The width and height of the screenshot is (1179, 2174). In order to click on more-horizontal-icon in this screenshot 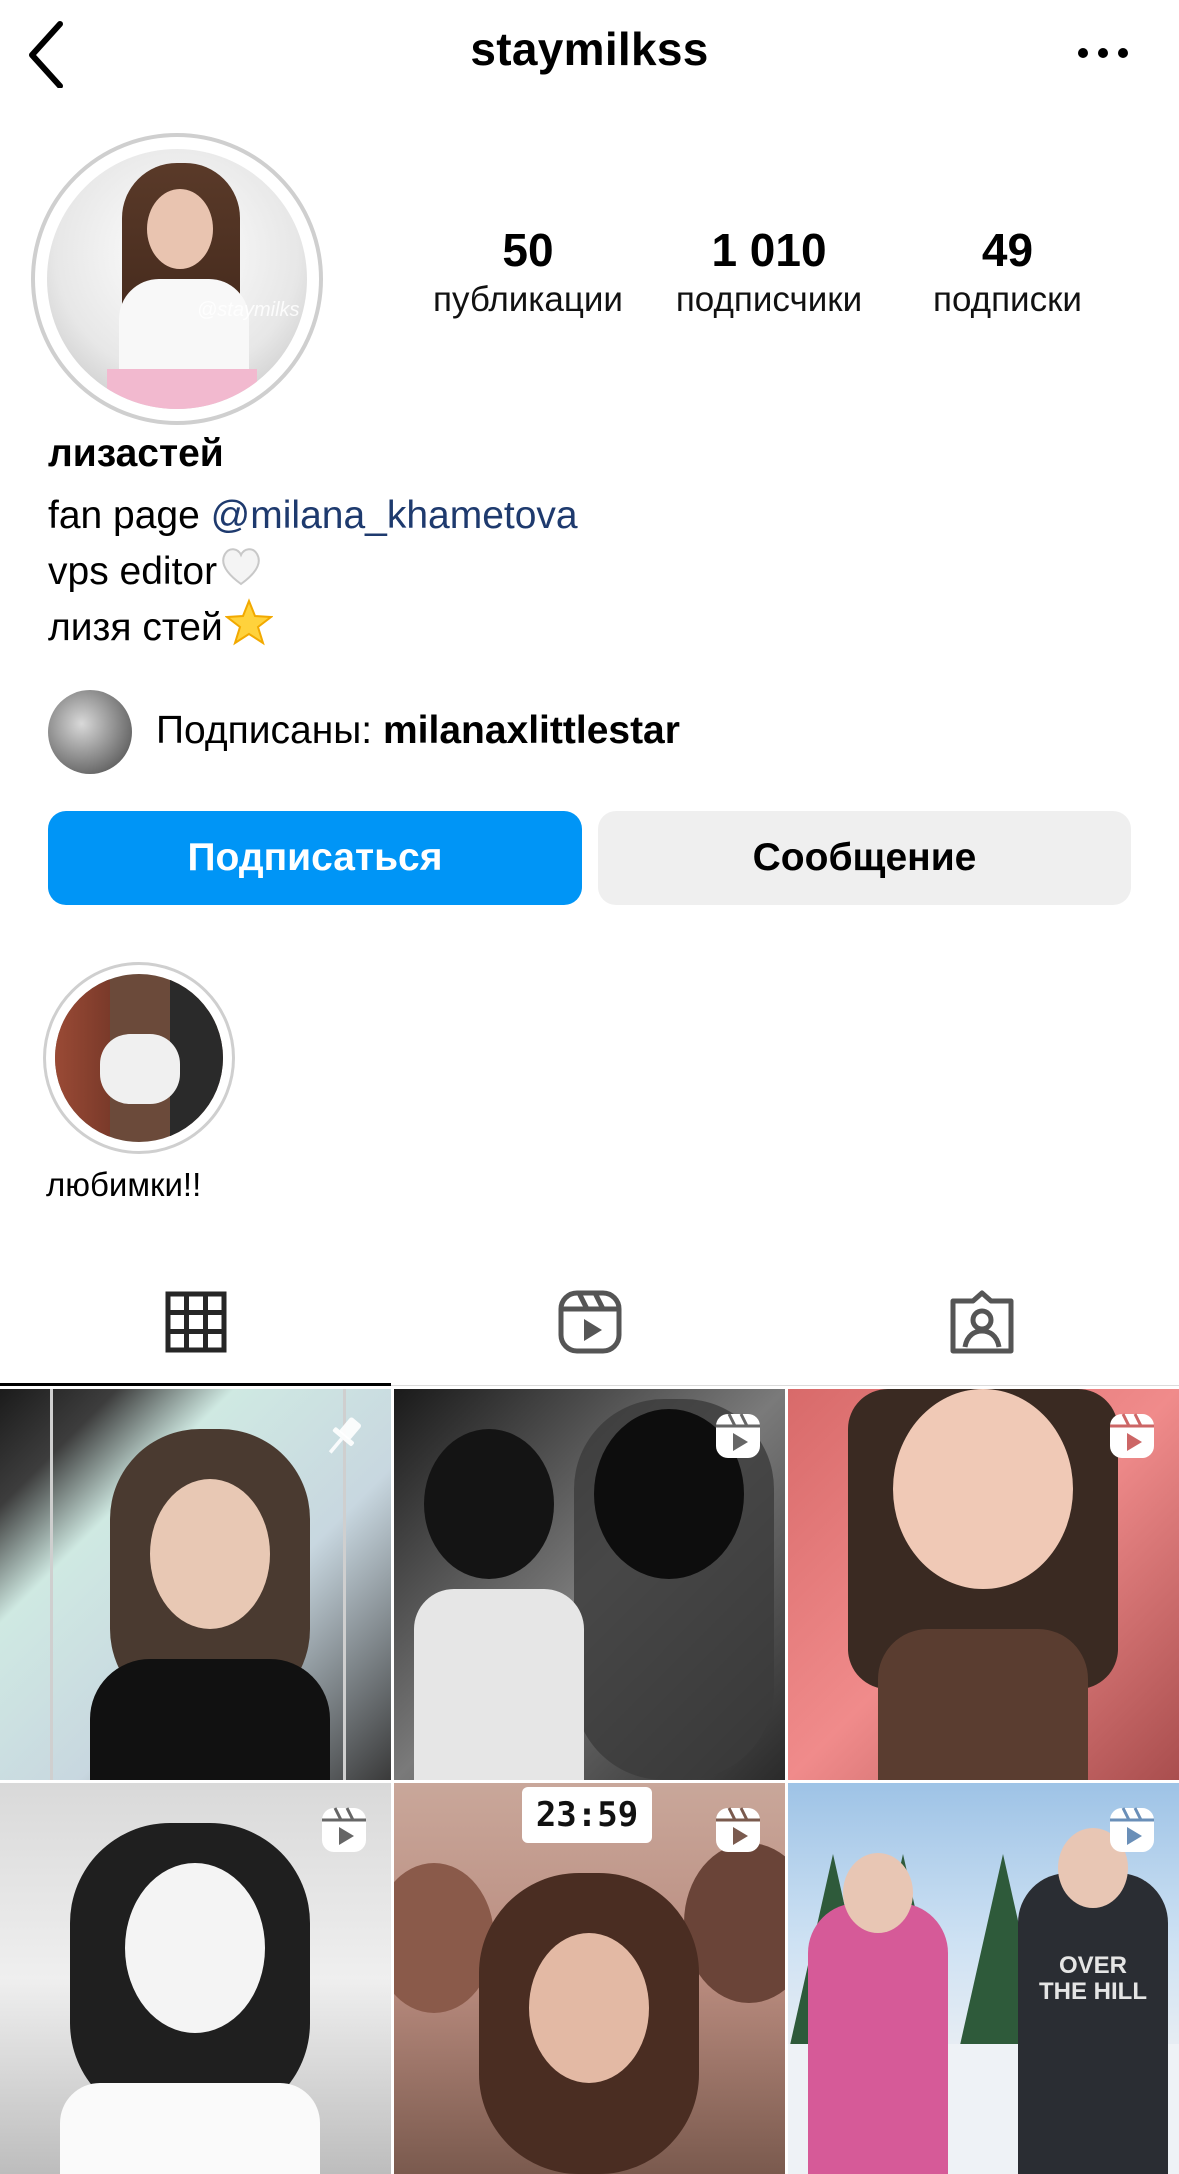, I will do `click(1103, 53)`.